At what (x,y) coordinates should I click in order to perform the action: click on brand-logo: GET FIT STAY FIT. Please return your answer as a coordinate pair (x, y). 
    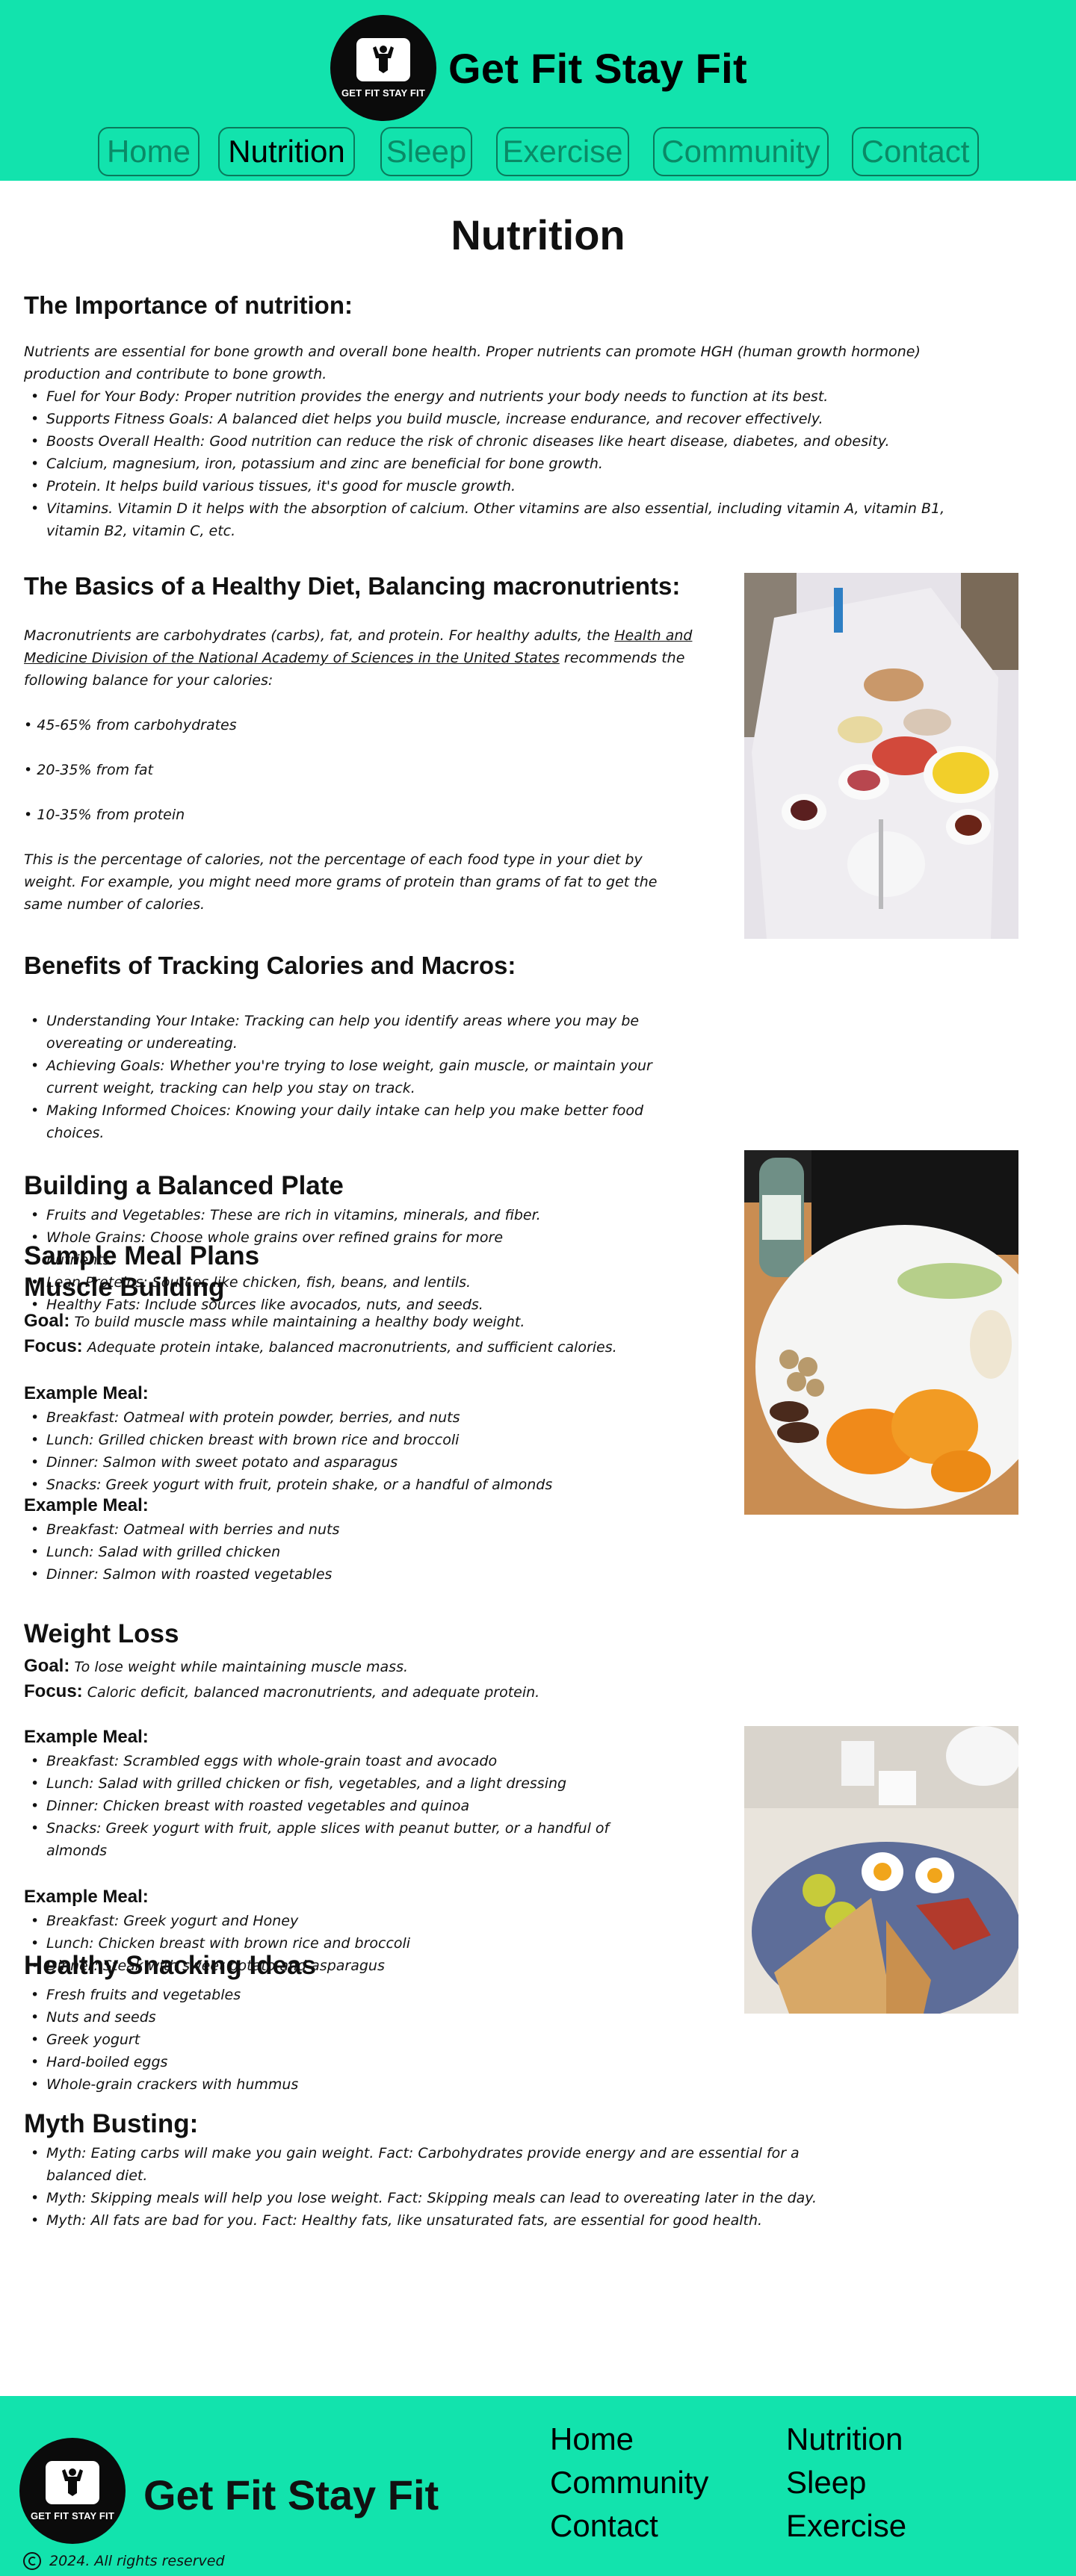
    Looking at the image, I should click on (383, 68).